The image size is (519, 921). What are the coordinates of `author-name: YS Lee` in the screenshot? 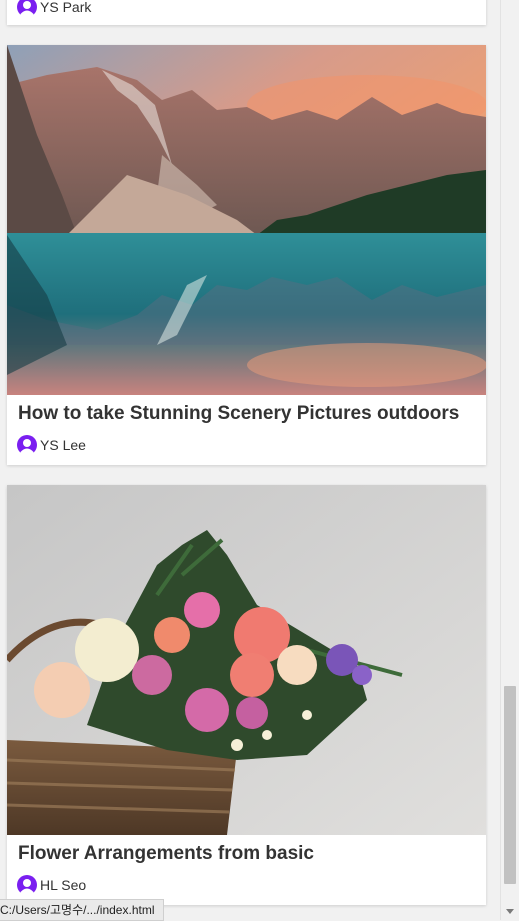 It's located at (63, 445).